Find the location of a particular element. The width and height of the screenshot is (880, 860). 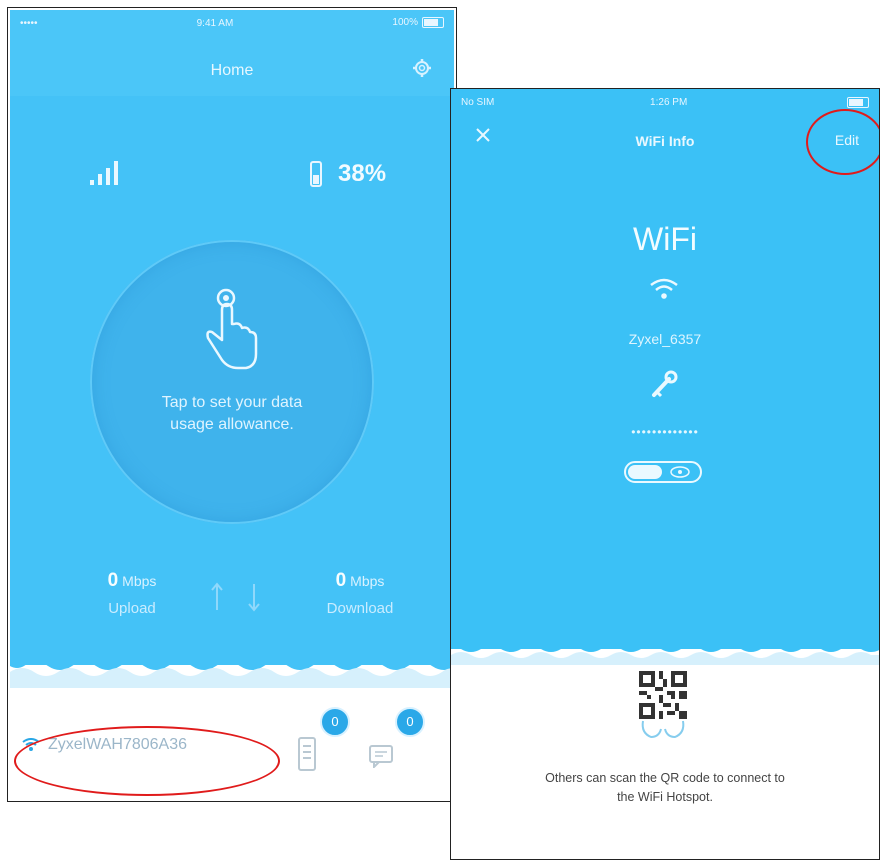

status-carrier: ••••• is located at coordinates (29, 23).